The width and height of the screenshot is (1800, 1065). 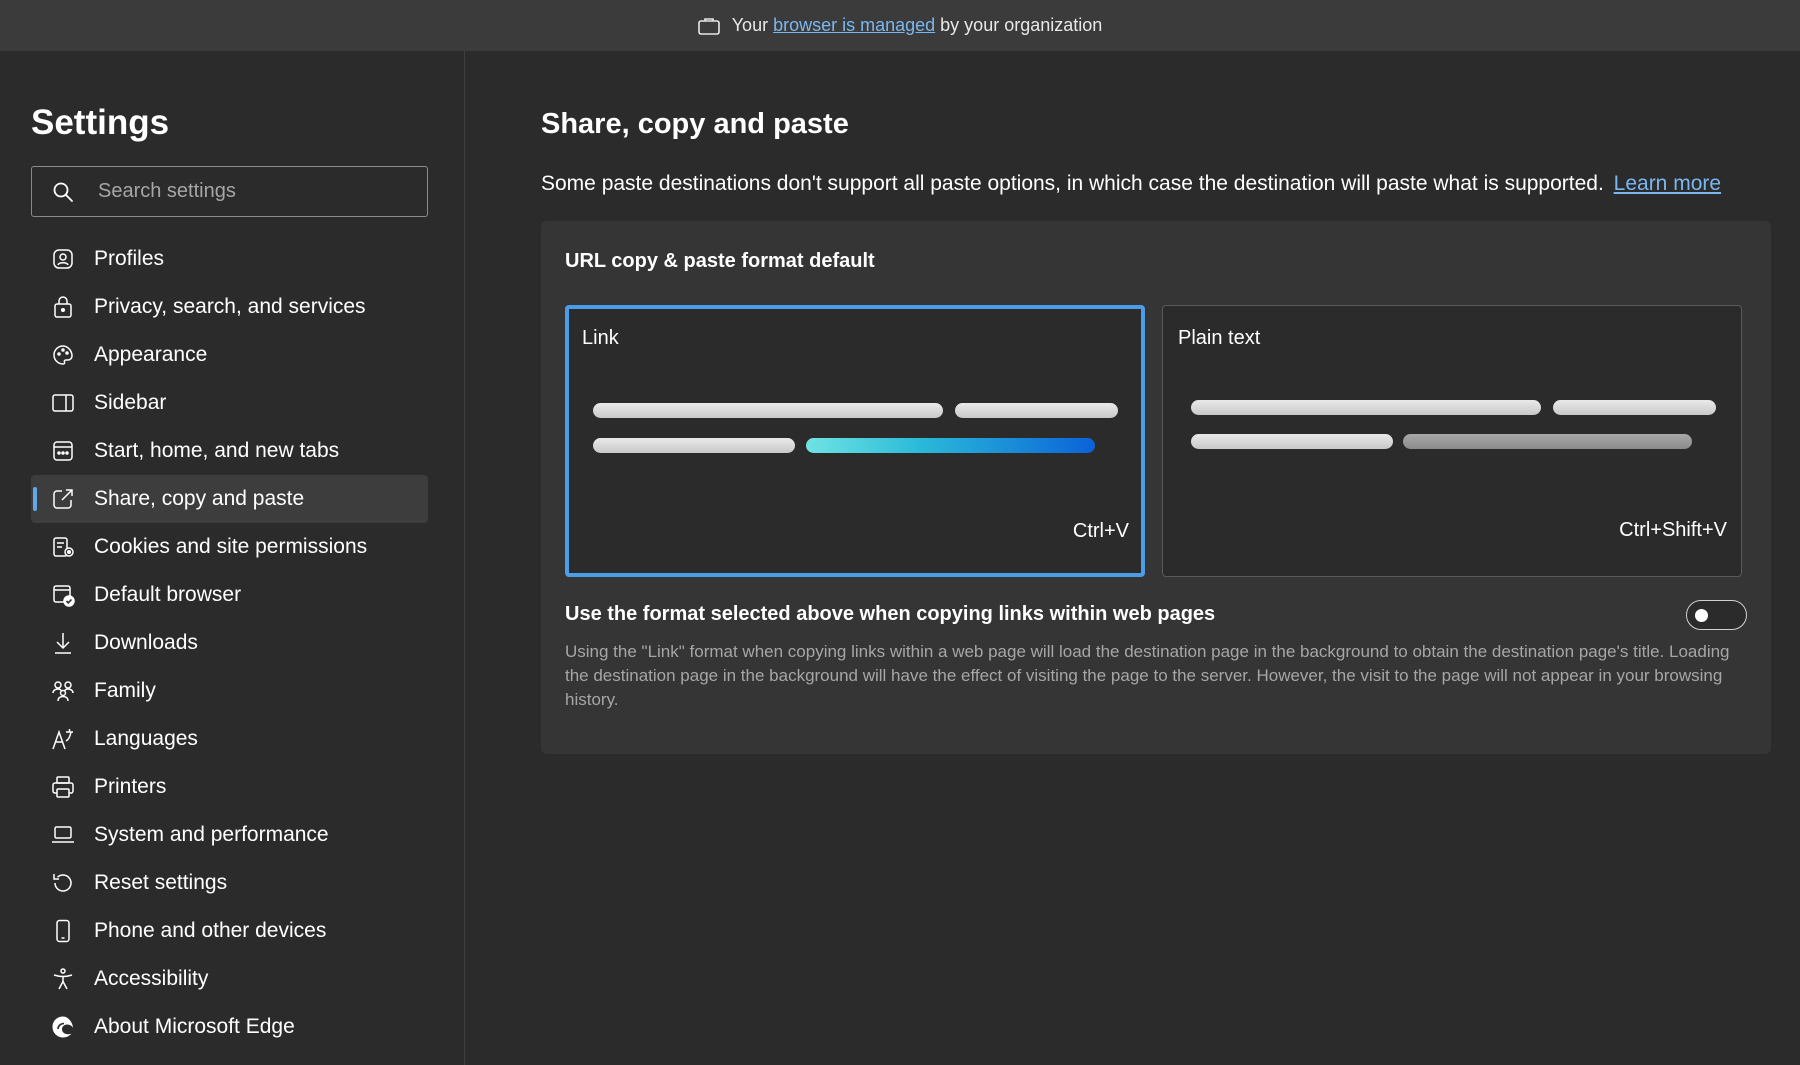 I want to click on briefcase-icon, so click(x=708, y=26).